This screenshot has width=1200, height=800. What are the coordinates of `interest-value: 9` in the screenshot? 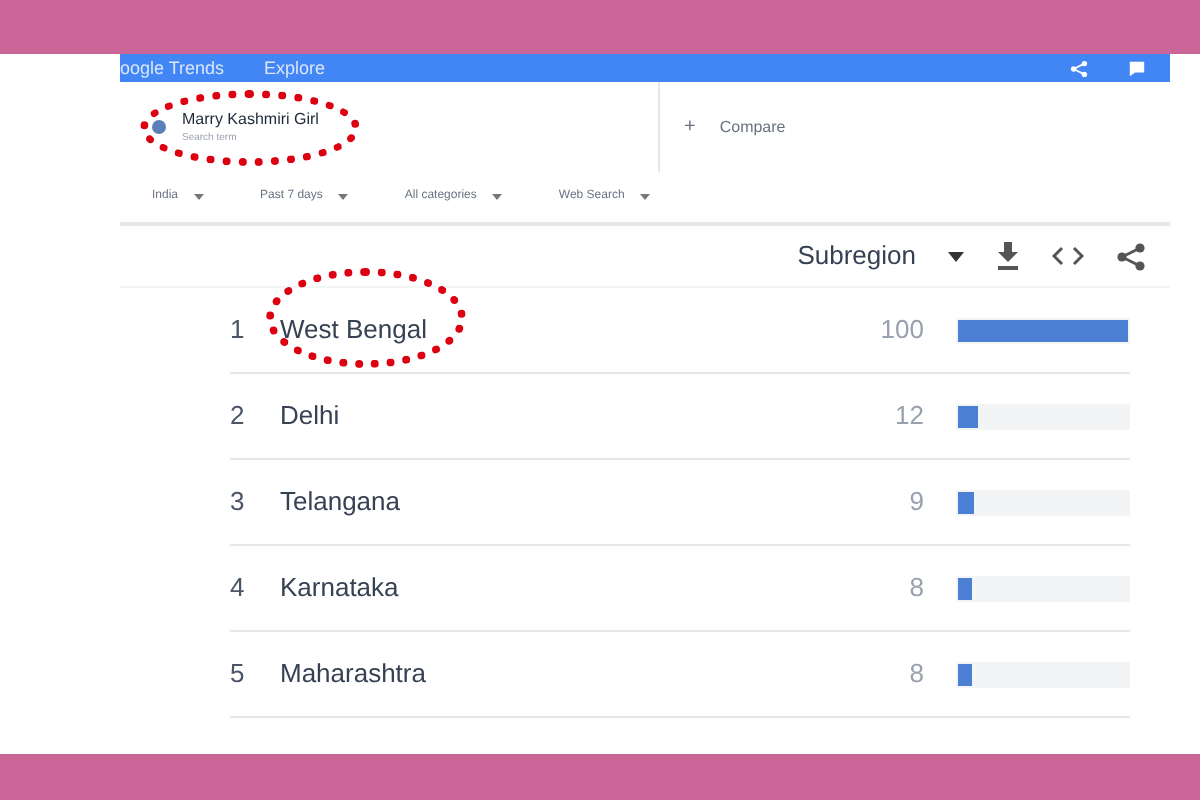 It's located at (916, 502).